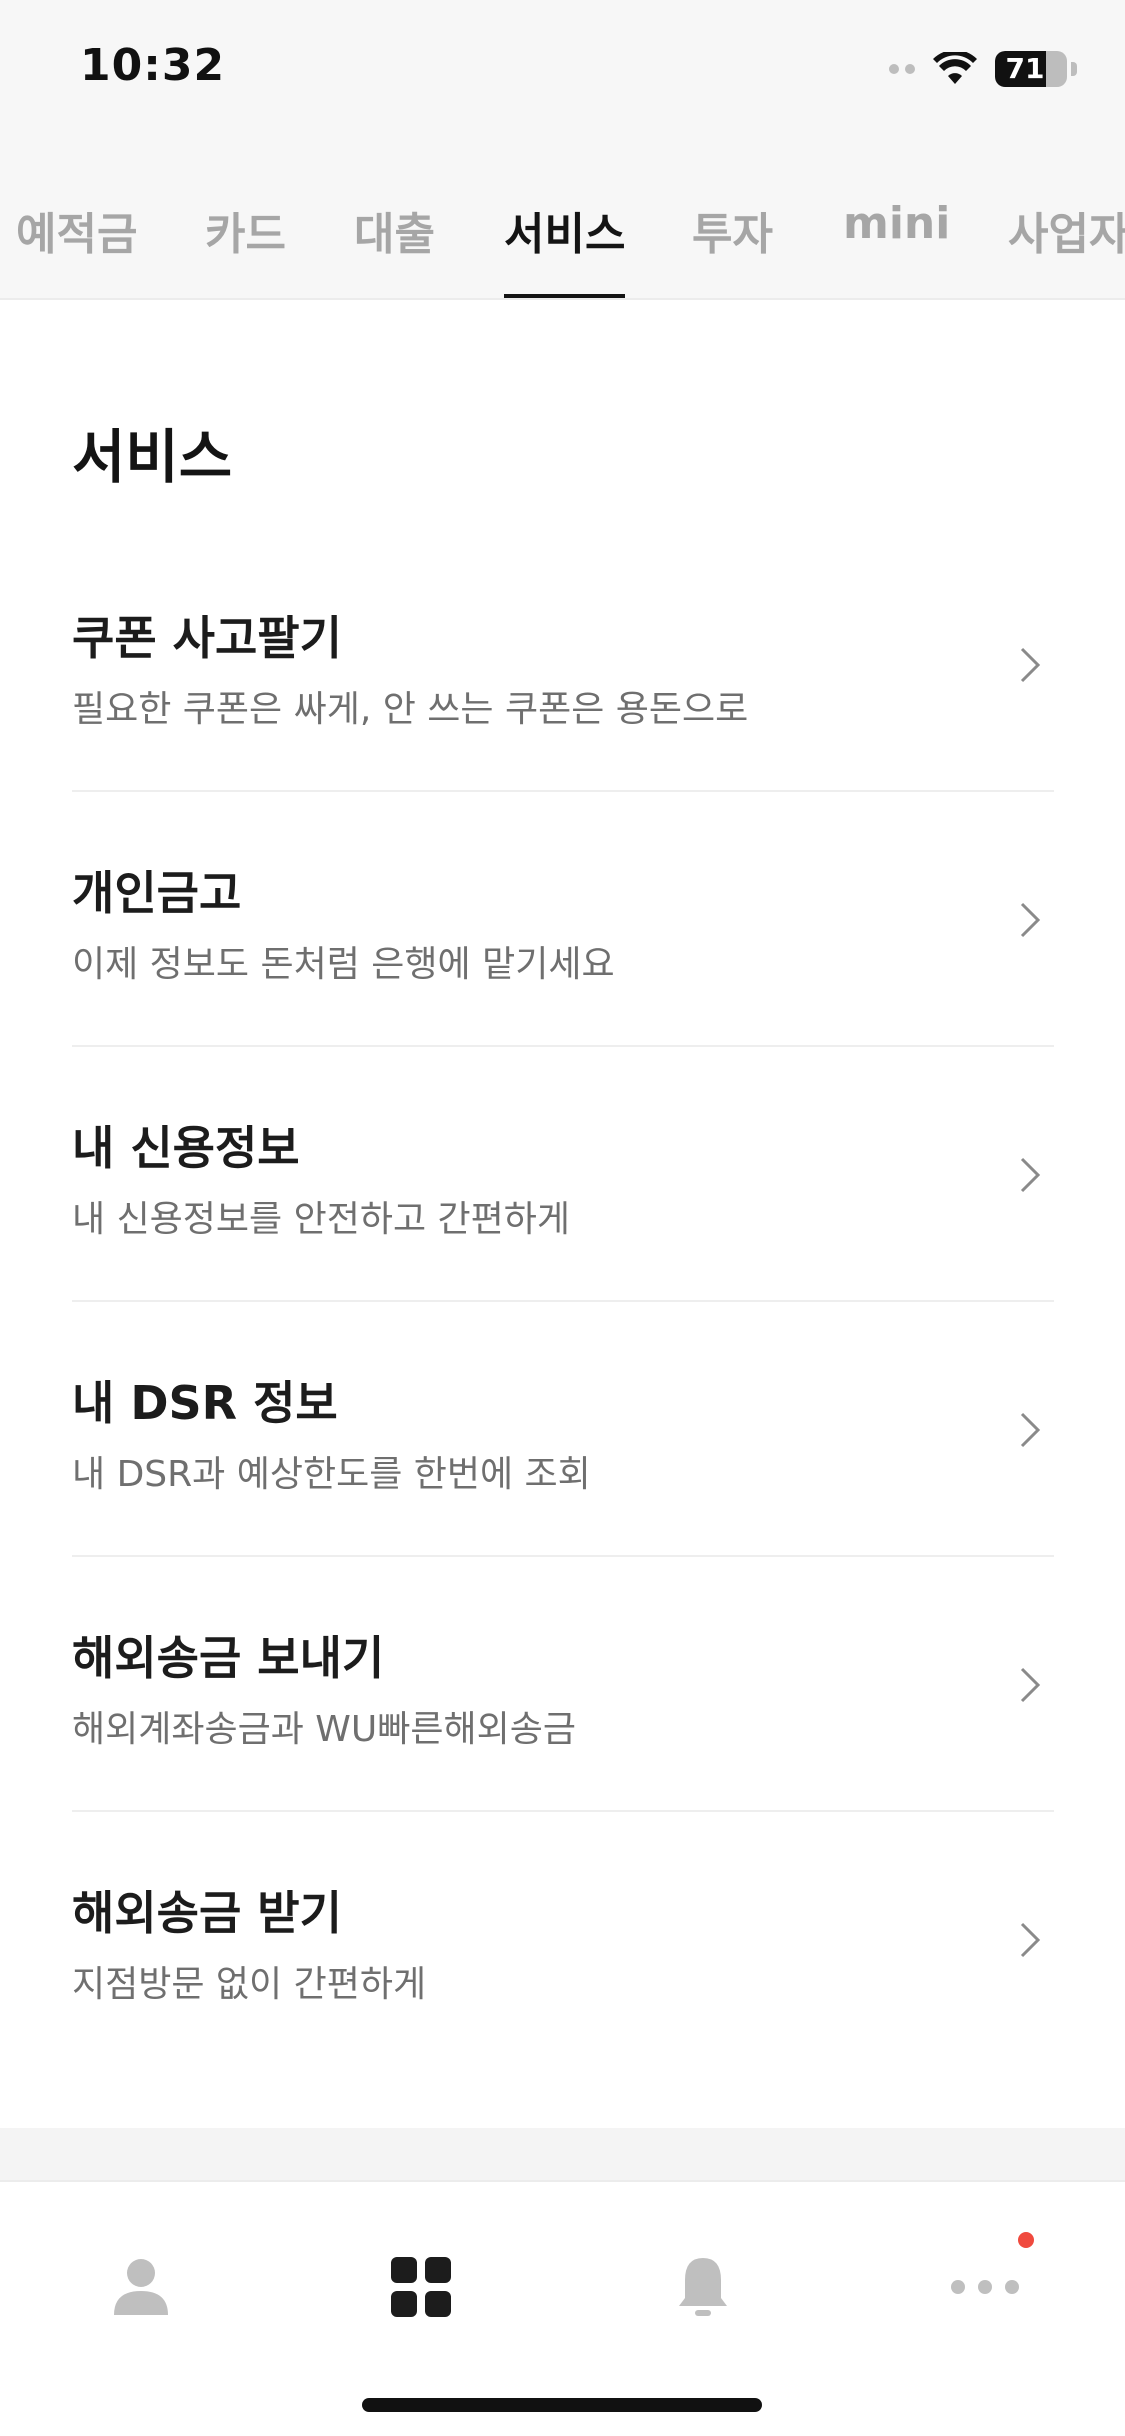 This screenshot has width=1125, height=2436. What do you see at coordinates (343, 964) in the screenshot?
I see `service-subtitle: 이제 정보도 돈처럼 은행에 맡기세요` at bounding box center [343, 964].